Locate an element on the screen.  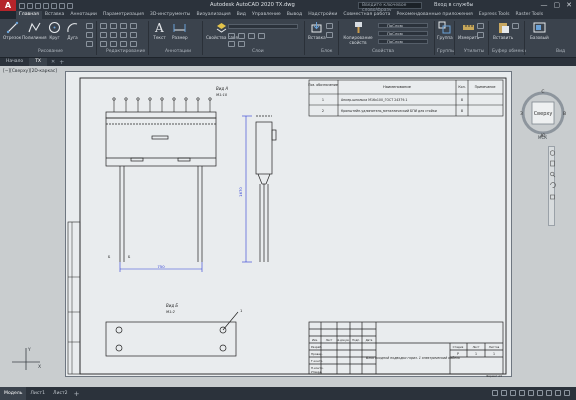
tab-output: Вывод is located at coordinates (294, 15).